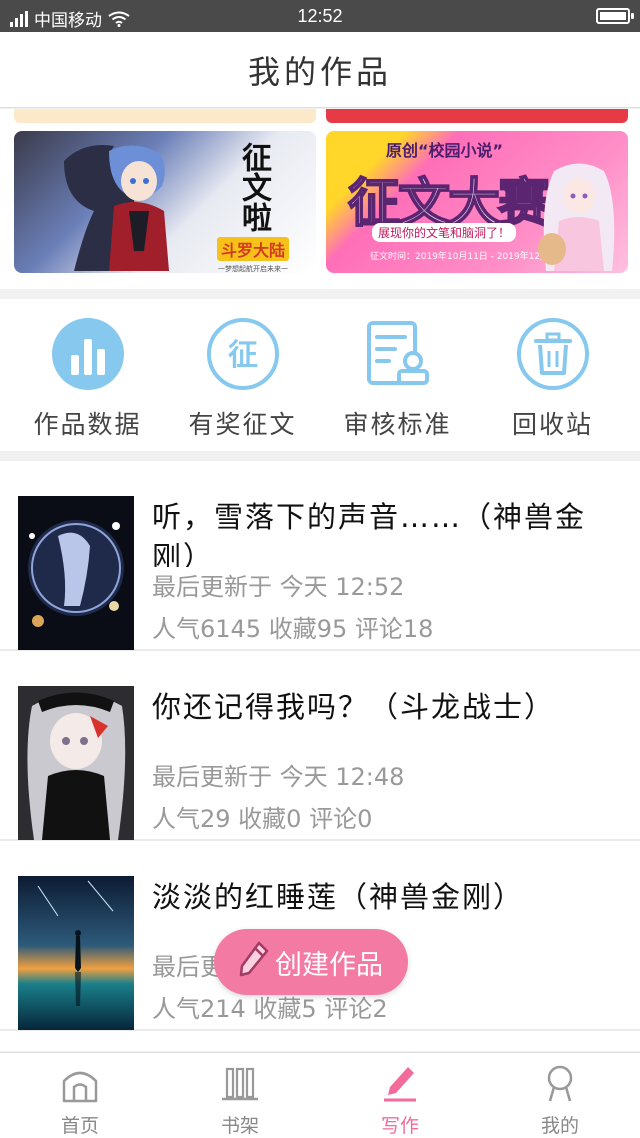 The image size is (640, 1138). Describe the element at coordinates (320, 375) in the screenshot. I see `quick-actions: 作品数据 征 有奖征文 审核标准 回收站` at that location.